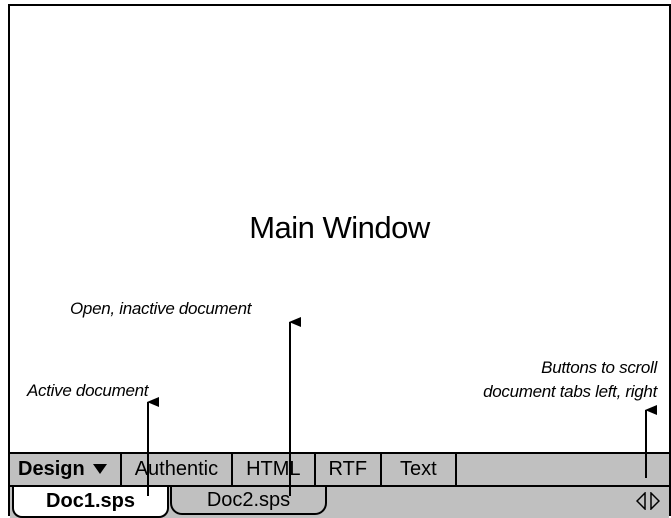  I want to click on view-tab-bar: Design Authentic HTML RTF Text, so click(339, 469).